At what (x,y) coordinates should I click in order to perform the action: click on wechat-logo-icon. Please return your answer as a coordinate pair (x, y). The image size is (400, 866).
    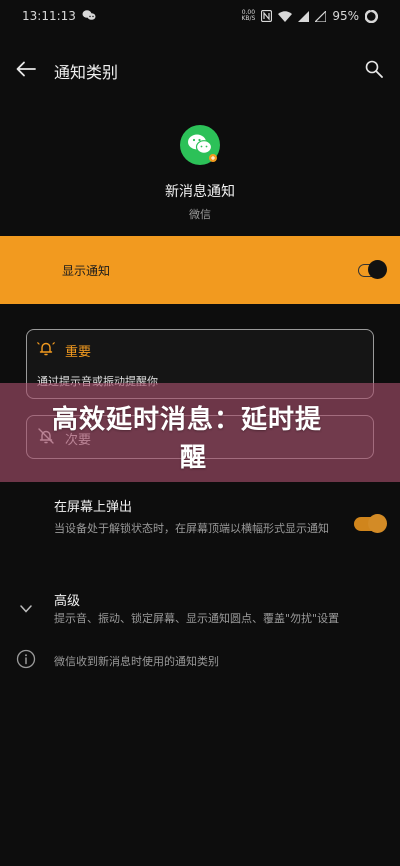
    Looking at the image, I should click on (200, 145).